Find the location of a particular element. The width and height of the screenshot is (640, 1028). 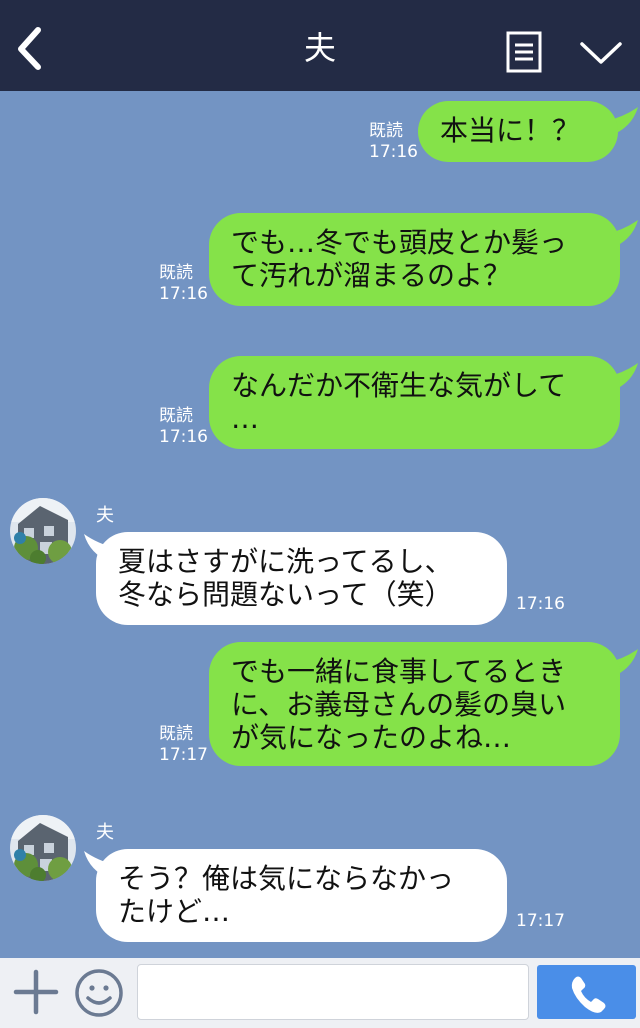

menu-list-icon is located at coordinates (524, 52).